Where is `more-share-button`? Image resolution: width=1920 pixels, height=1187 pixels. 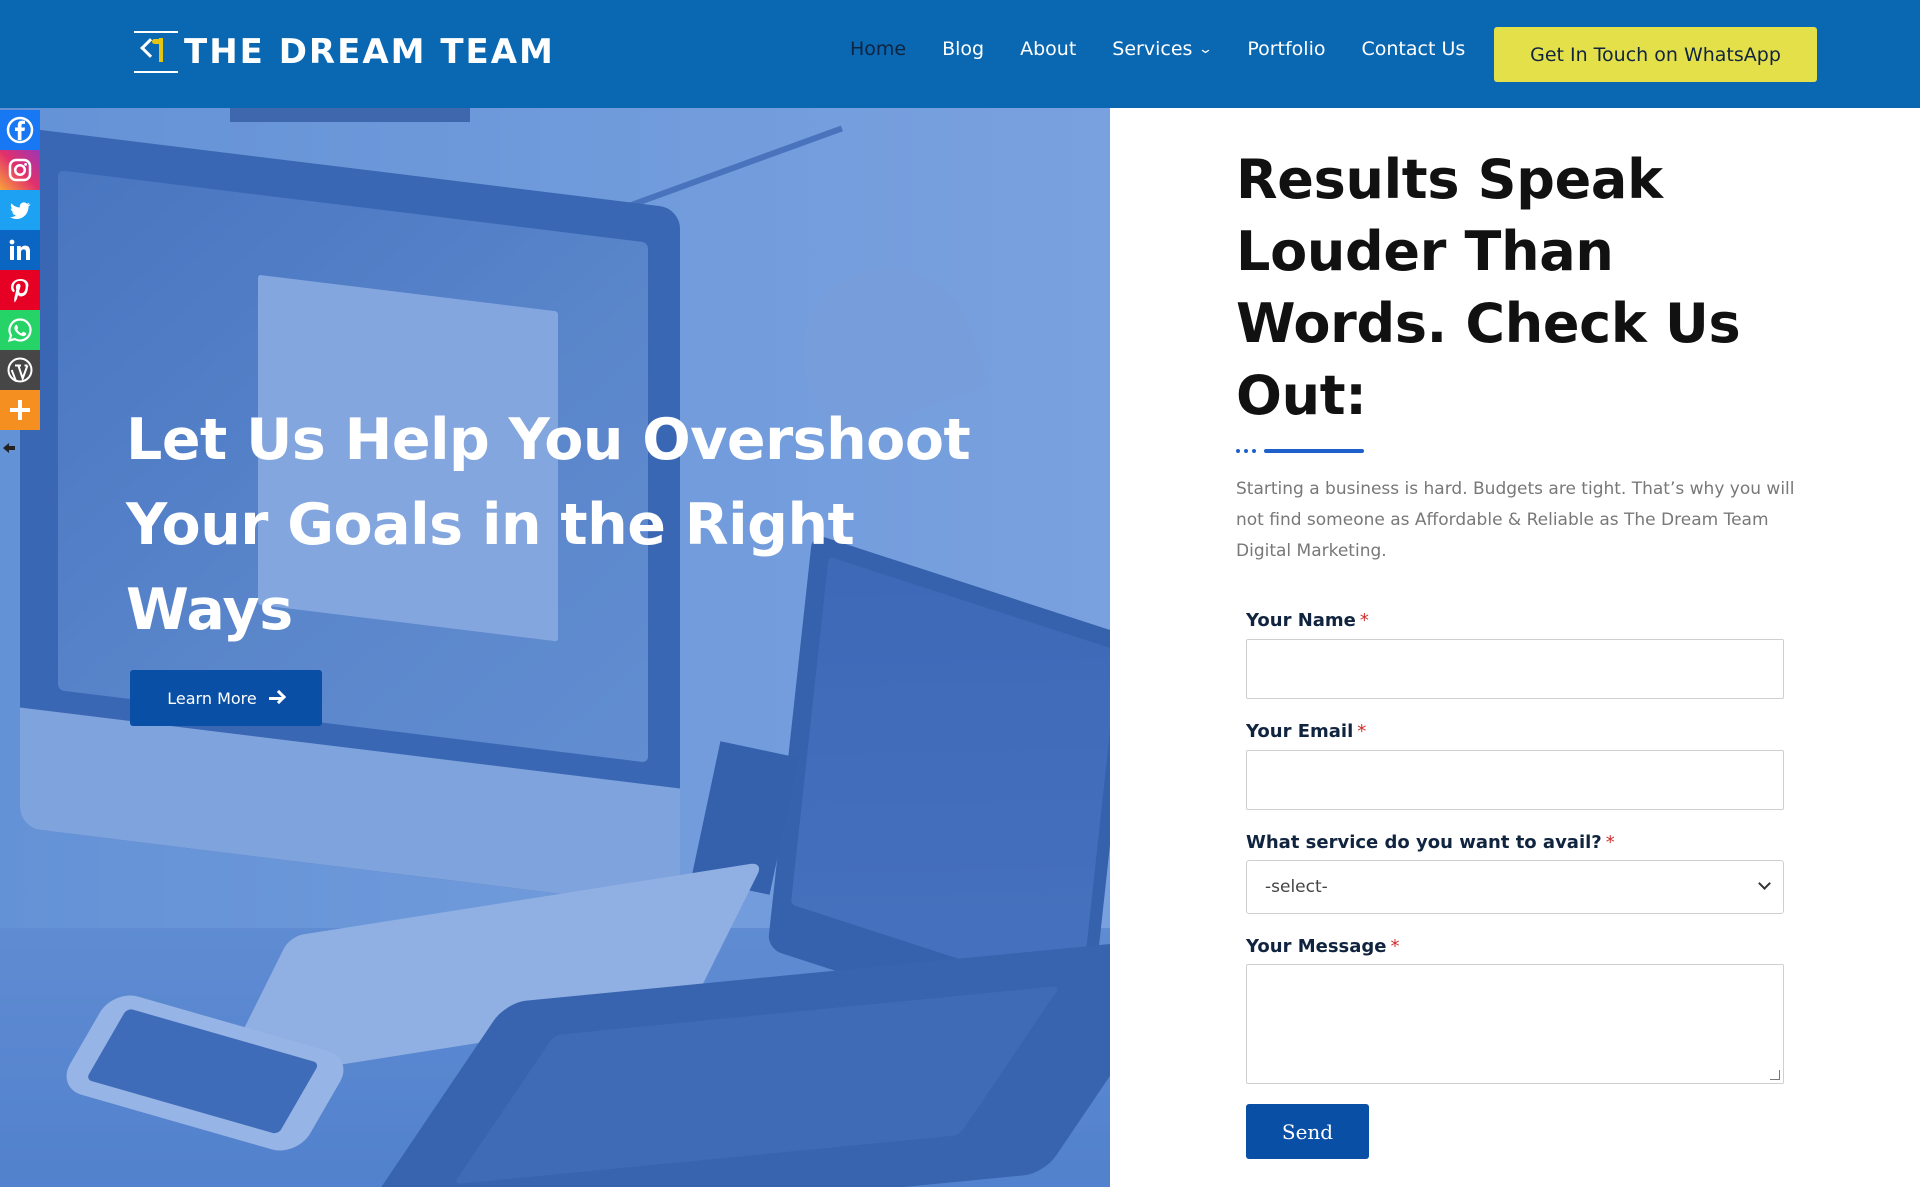
more-share-button is located at coordinates (20, 410).